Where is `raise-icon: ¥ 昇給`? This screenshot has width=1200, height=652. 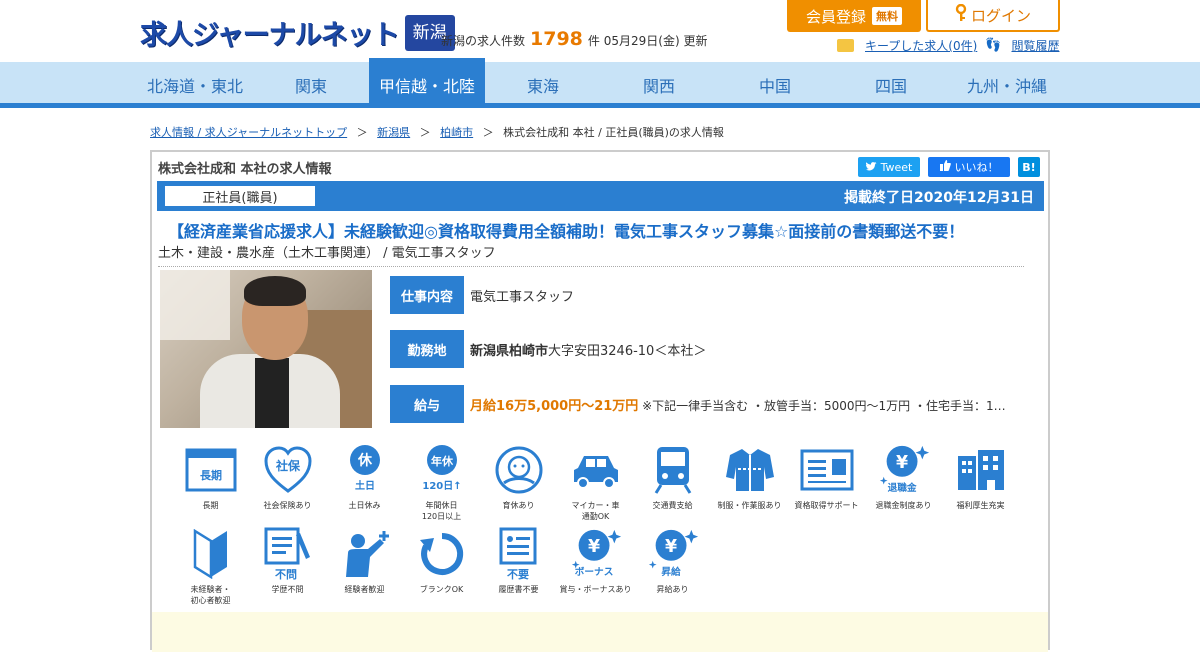
raise-icon: ¥ 昇給 is located at coordinates (673, 554).